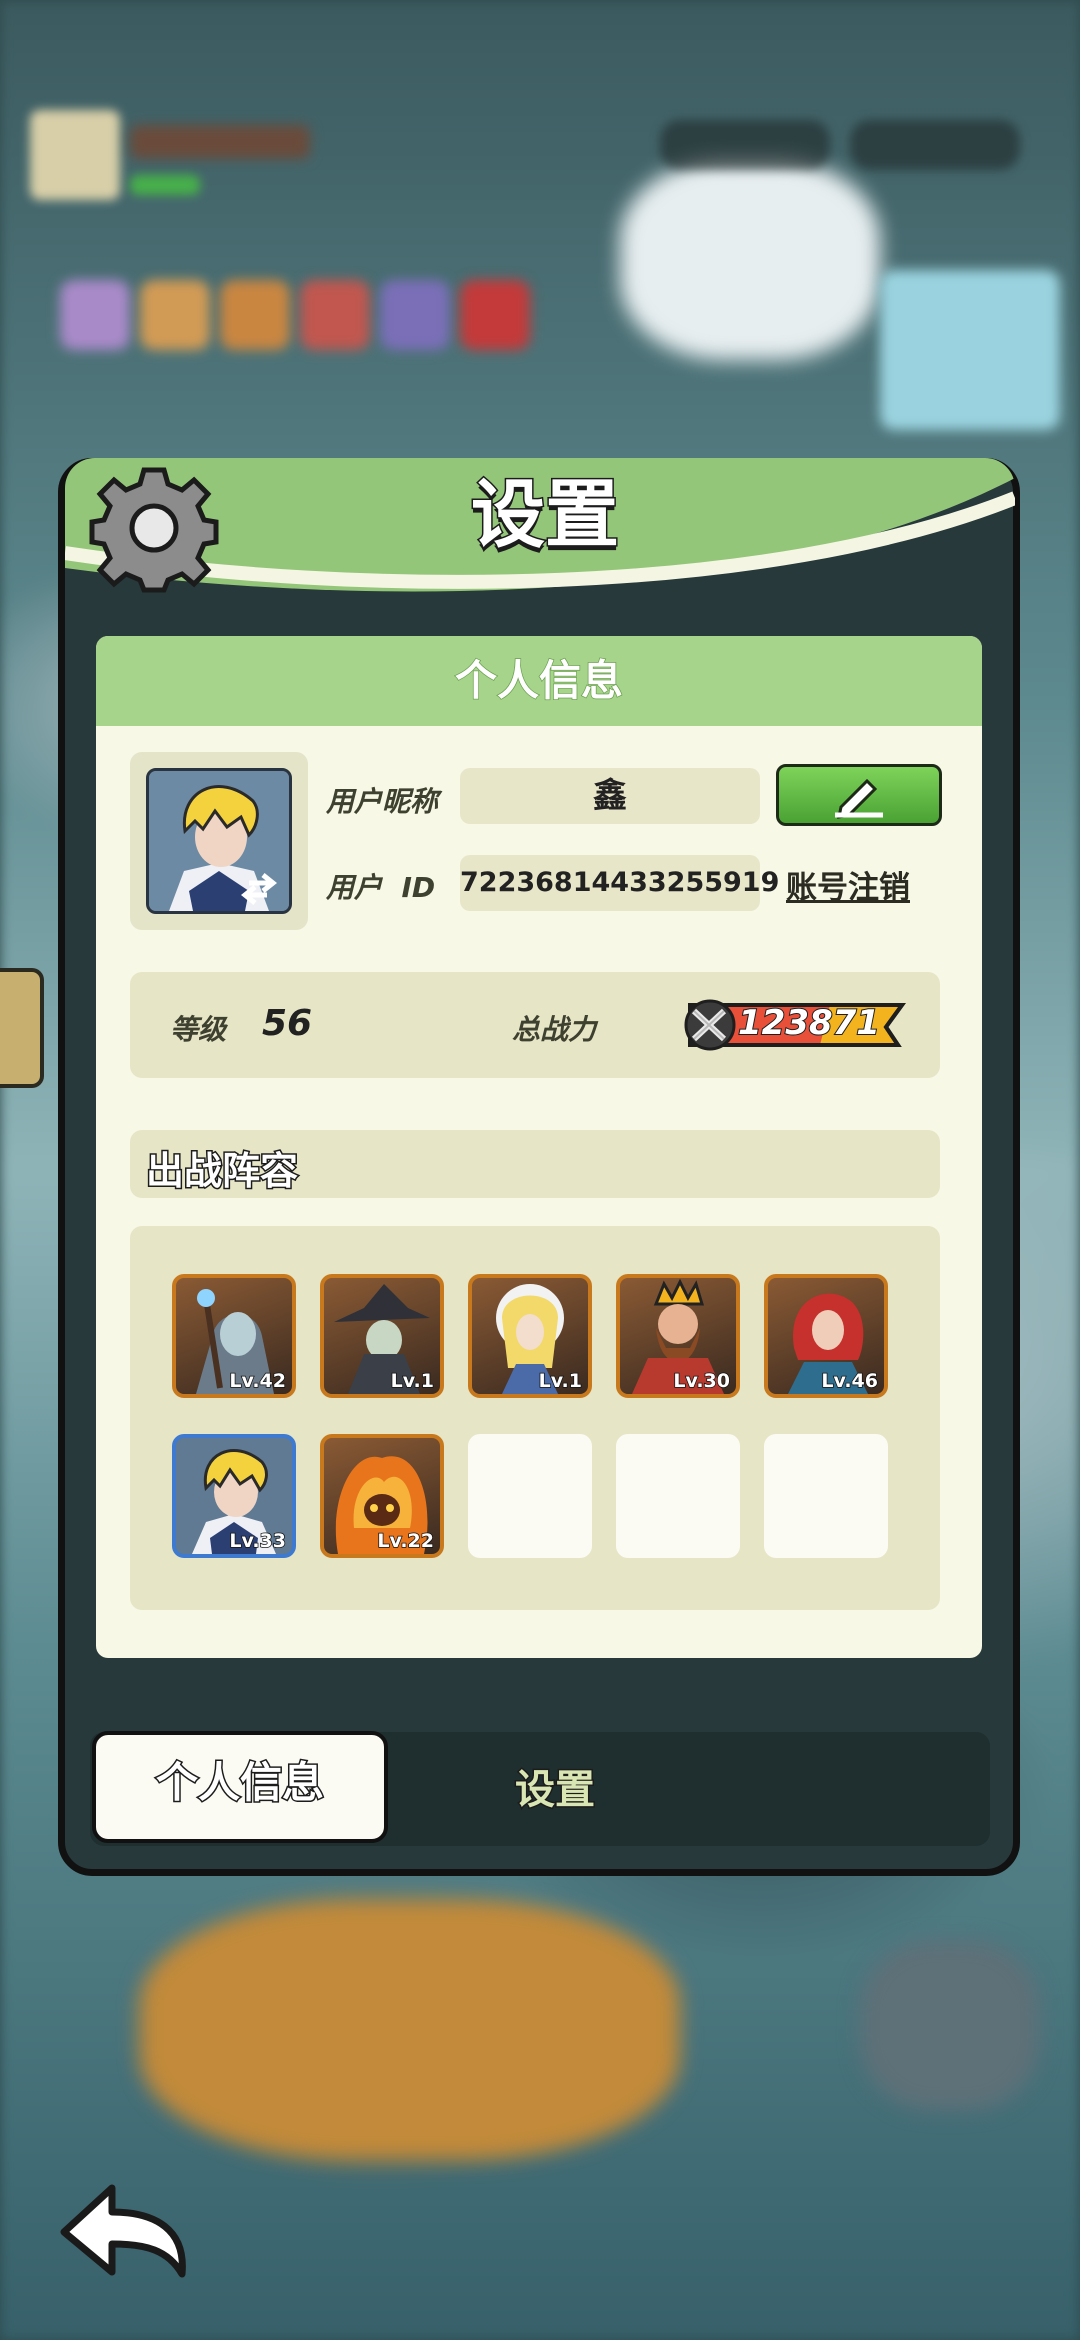 The width and height of the screenshot is (1080, 2340). What do you see at coordinates (539, 680) in the screenshot?
I see `section-title: 个人信息` at bounding box center [539, 680].